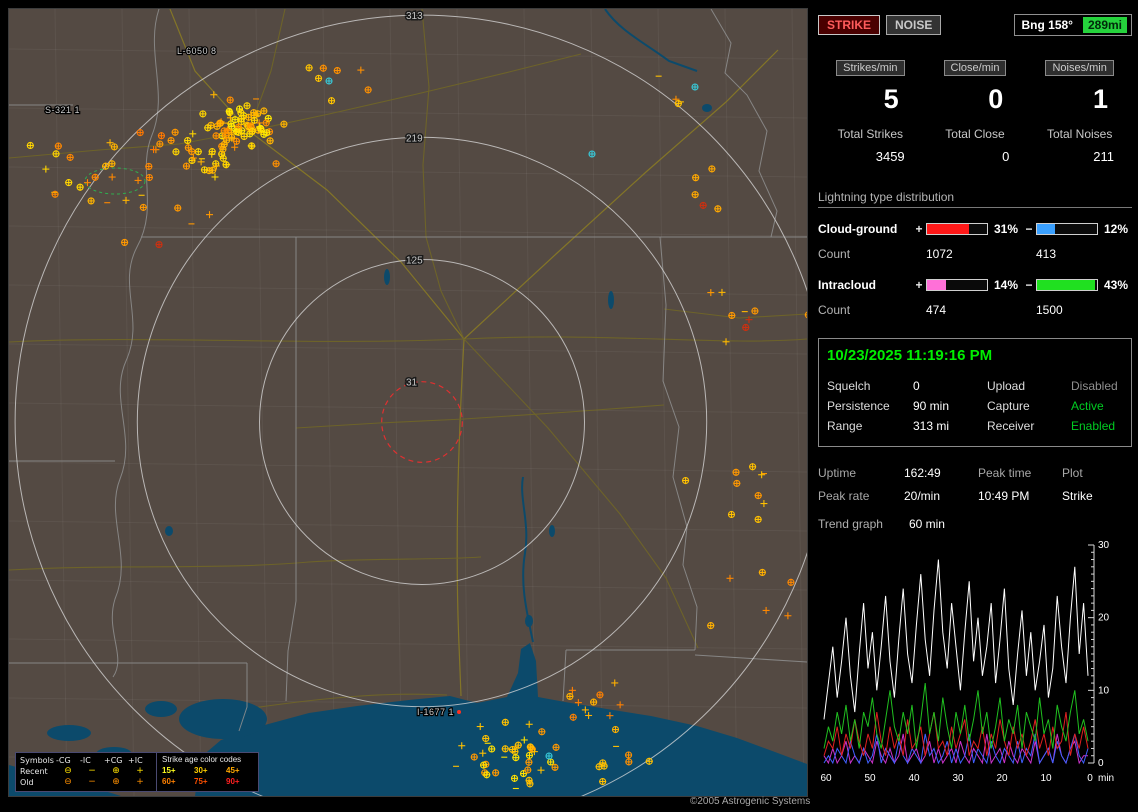 The height and width of the screenshot is (812, 1138). I want to click on strike-button: STRIKE, so click(849, 25).